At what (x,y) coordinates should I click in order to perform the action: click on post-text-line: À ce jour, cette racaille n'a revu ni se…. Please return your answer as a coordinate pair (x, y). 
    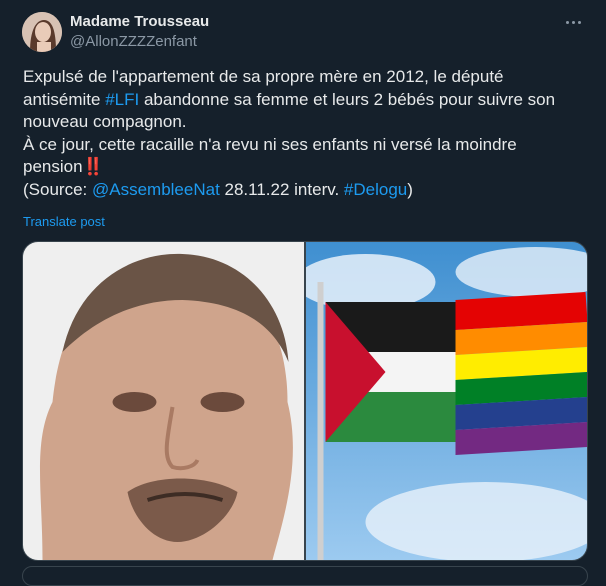
    Looking at the image, I should click on (270, 144).